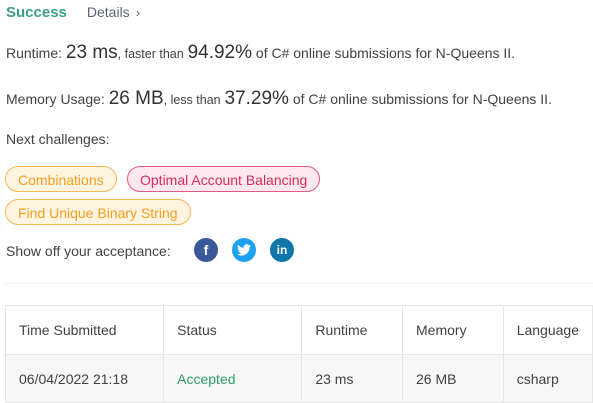 Image resolution: width=593 pixels, height=403 pixels. What do you see at coordinates (84, 378) in the screenshot?
I see `cell-time-submitted: 06/04/2022 21:18` at bounding box center [84, 378].